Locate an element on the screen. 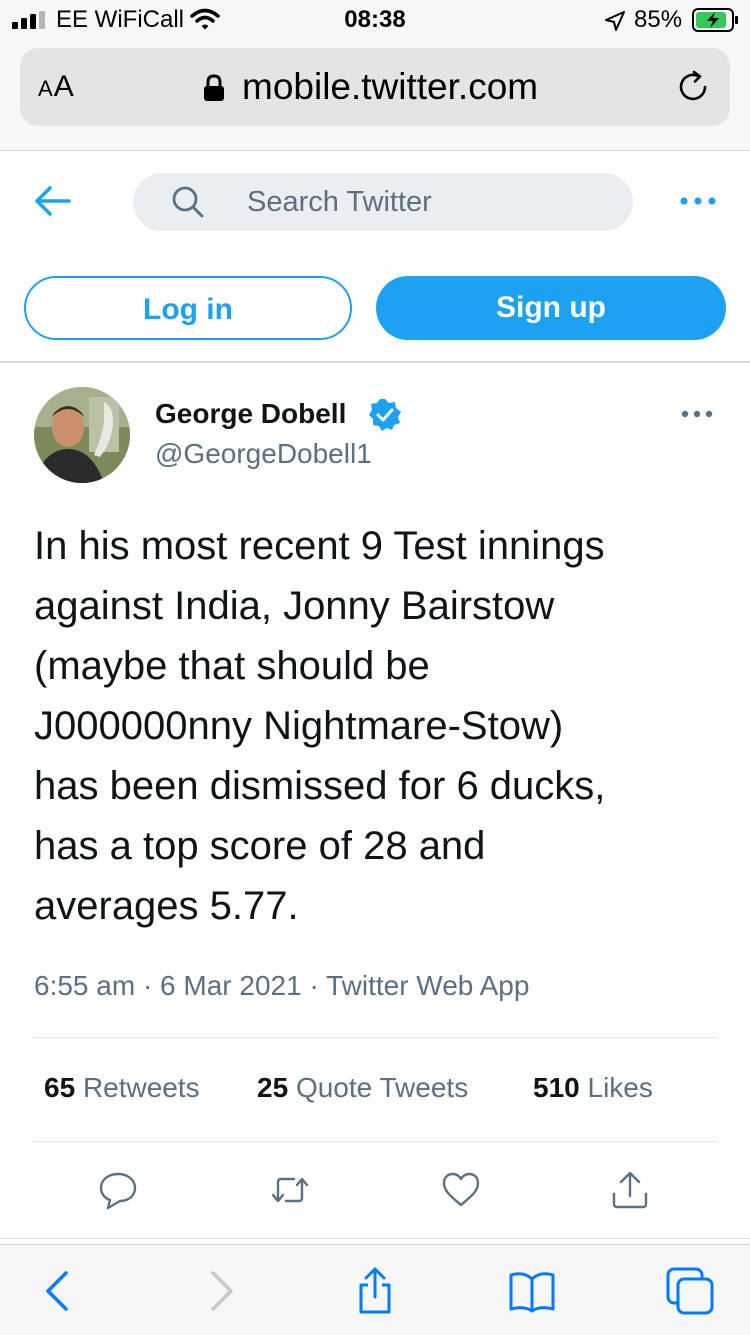 The height and width of the screenshot is (1335, 750). author-handle: @GeorgeDobell1 is located at coordinates (263, 454).